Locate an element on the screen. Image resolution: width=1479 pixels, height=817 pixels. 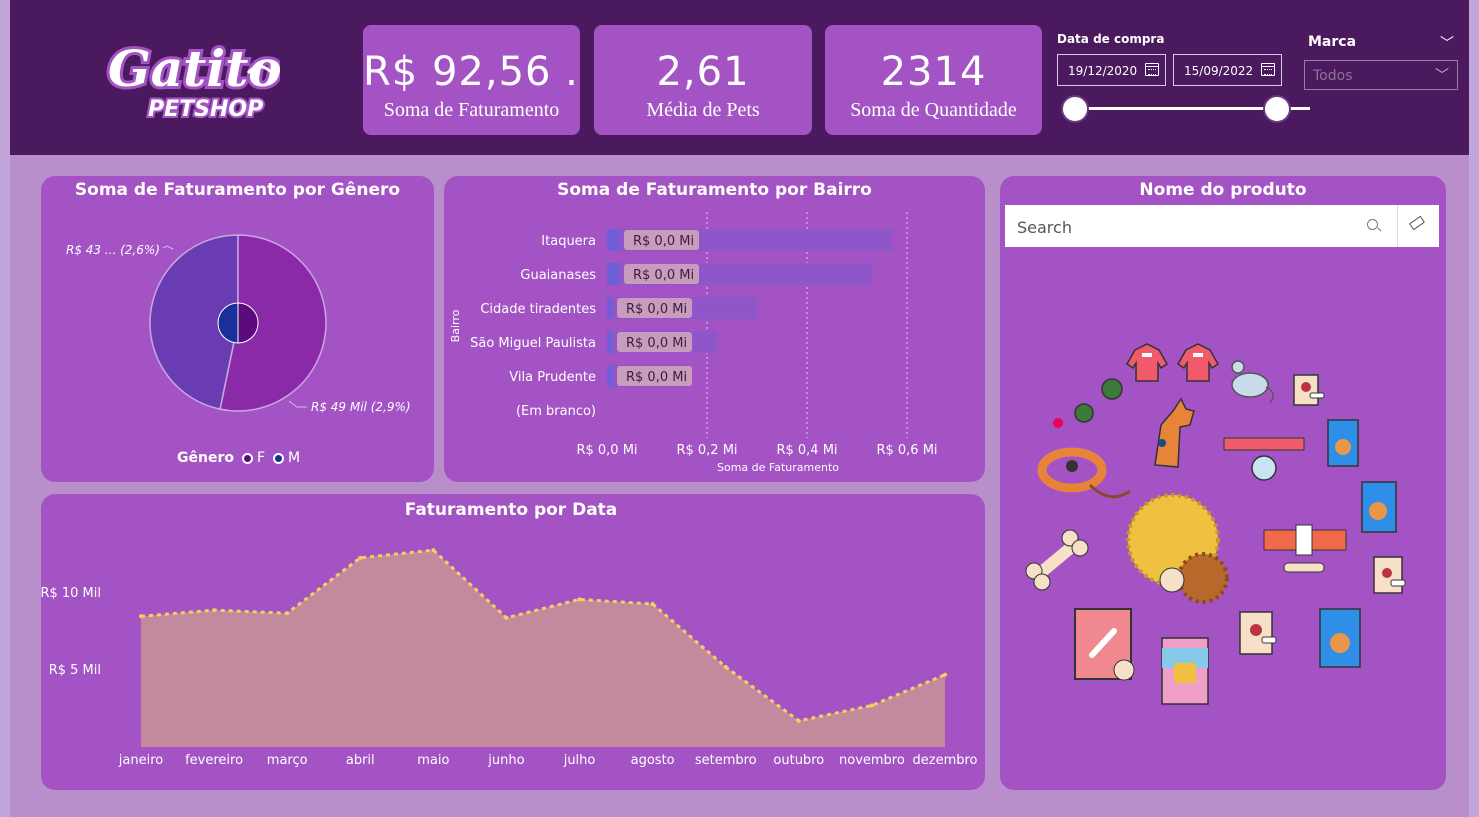
gatito-logo: Gatito PETSHOP is located at coordinates (192, 80).